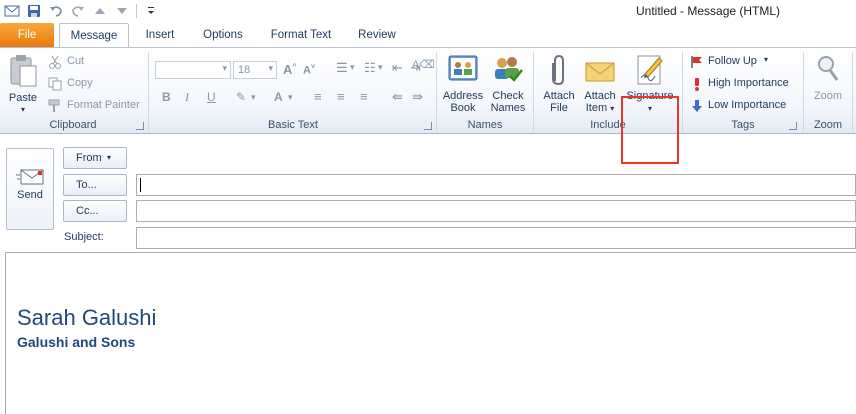 The image size is (856, 414). I want to click on cut-label: Cut, so click(76, 61).